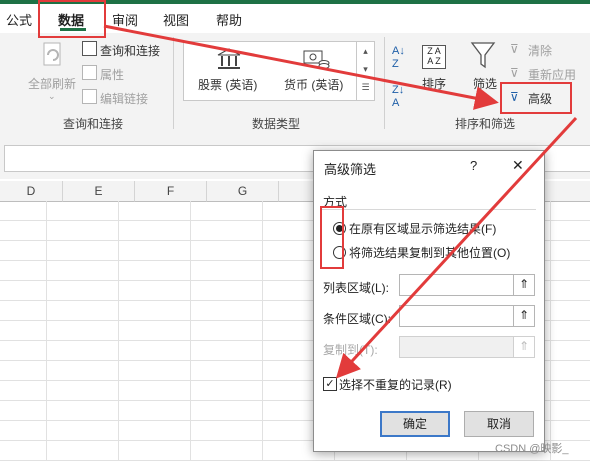 Image resolution: width=590 pixels, height=461 pixels. Describe the element at coordinates (415, 424) in the screenshot. I see `ok-button: 确定` at that location.